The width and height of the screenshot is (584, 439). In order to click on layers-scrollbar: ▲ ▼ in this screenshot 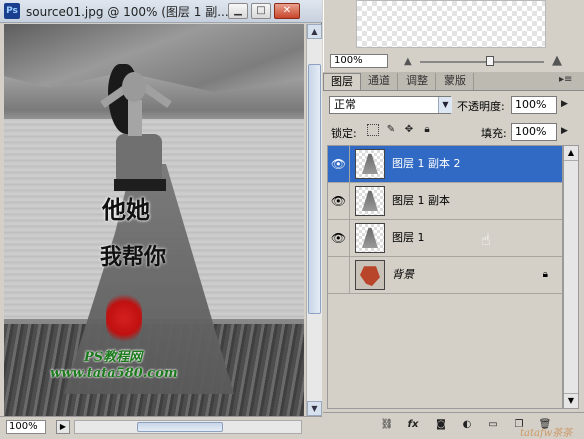, I will do `click(571, 277)`.